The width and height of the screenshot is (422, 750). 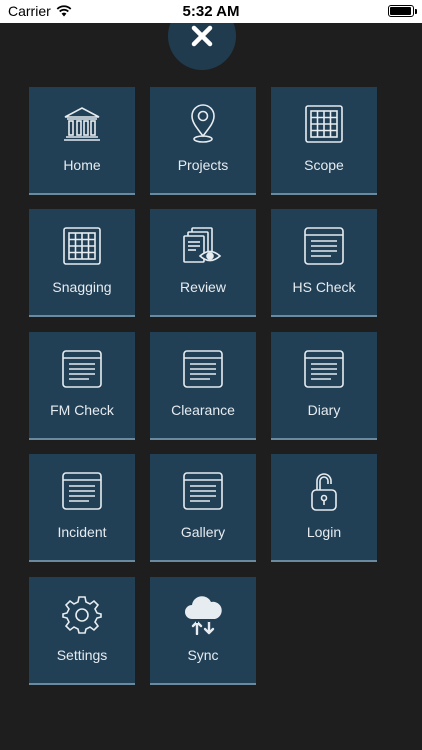 What do you see at coordinates (324, 287) in the screenshot?
I see `tile-label: HS Check` at bounding box center [324, 287].